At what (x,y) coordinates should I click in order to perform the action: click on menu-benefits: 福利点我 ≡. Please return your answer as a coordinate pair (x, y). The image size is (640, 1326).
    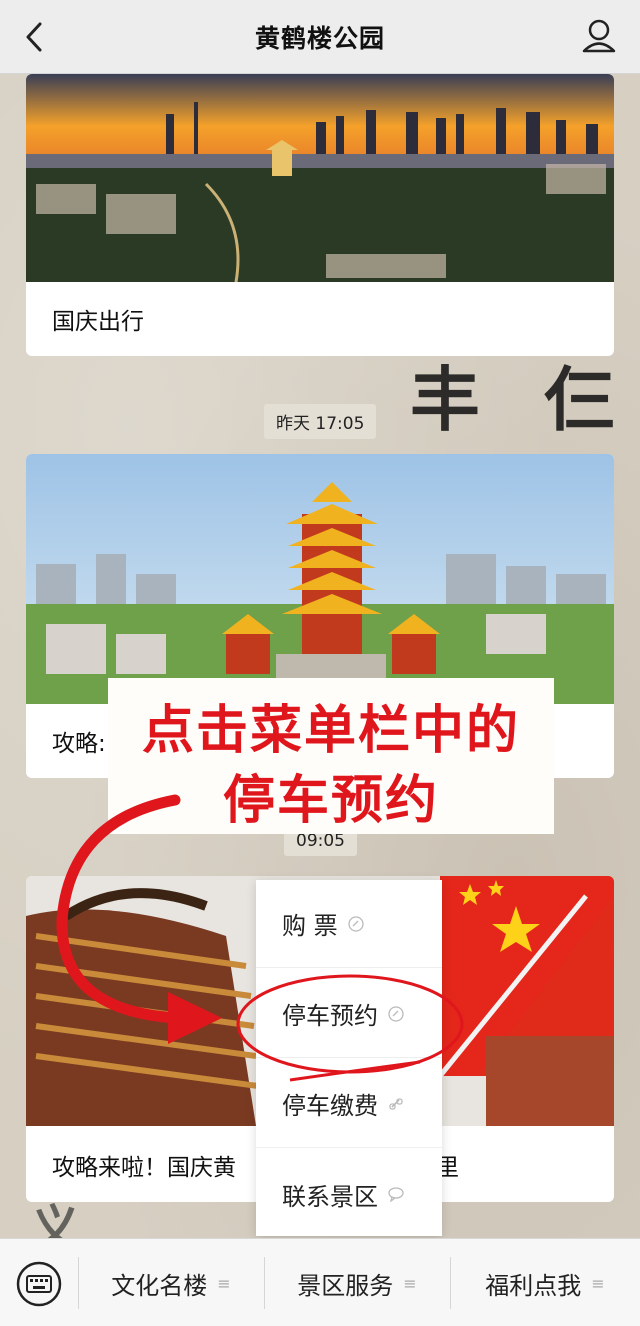
    Looking at the image, I should click on (545, 1282).